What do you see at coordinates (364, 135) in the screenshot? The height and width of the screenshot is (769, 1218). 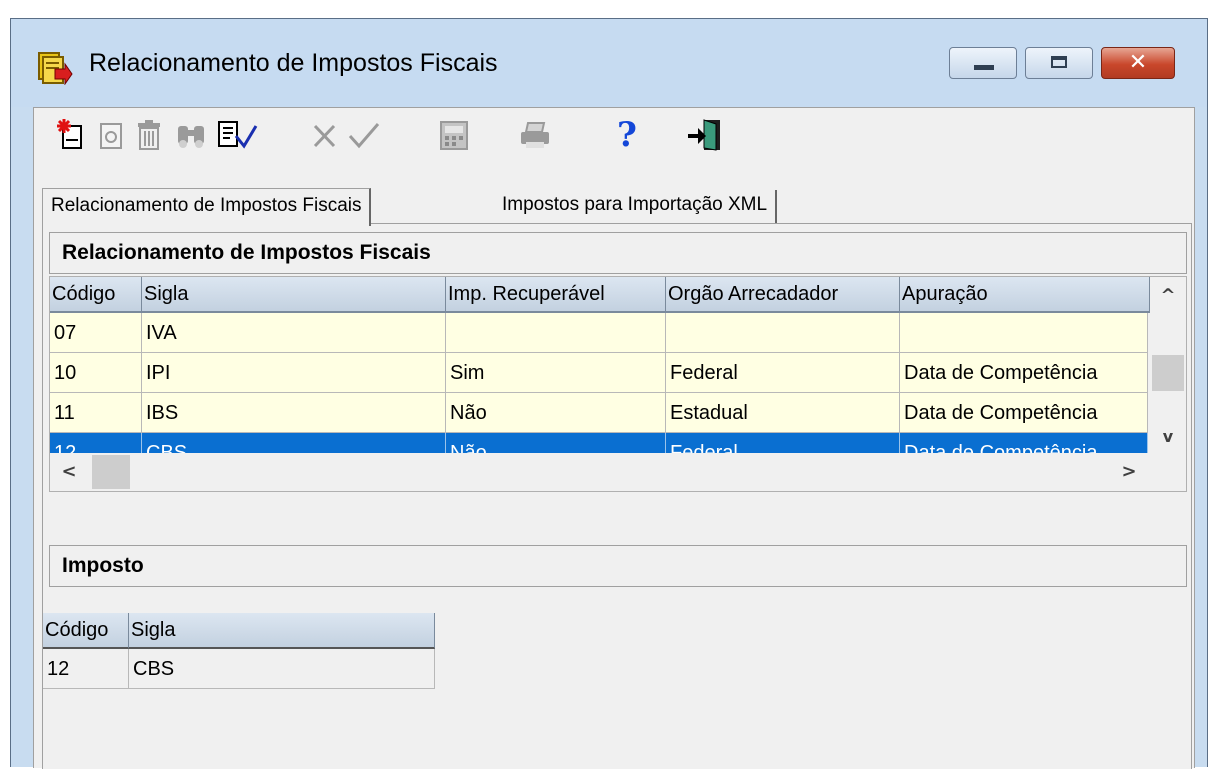 I see `confirm-icon` at bounding box center [364, 135].